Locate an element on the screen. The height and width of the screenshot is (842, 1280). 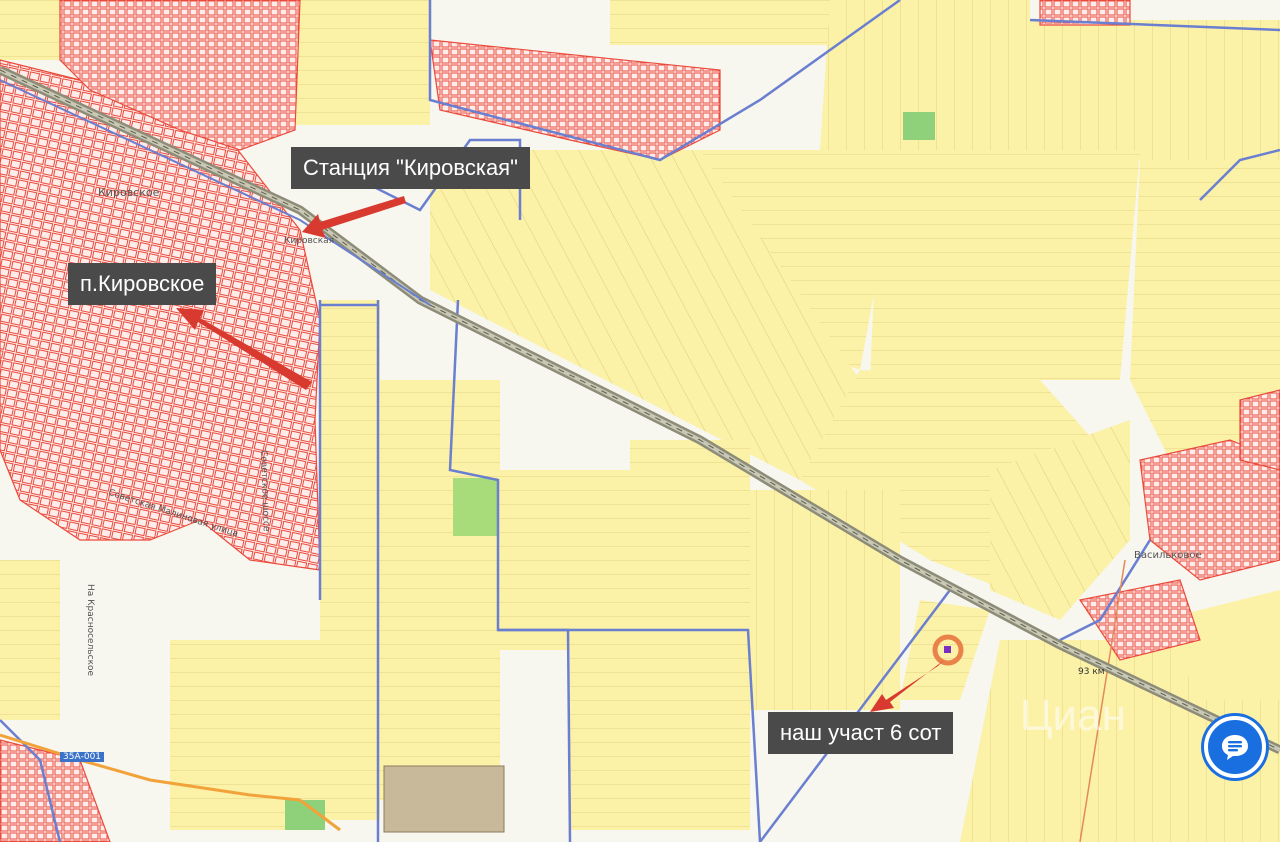
label-station-small: Кировская is located at coordinates (309, 241).